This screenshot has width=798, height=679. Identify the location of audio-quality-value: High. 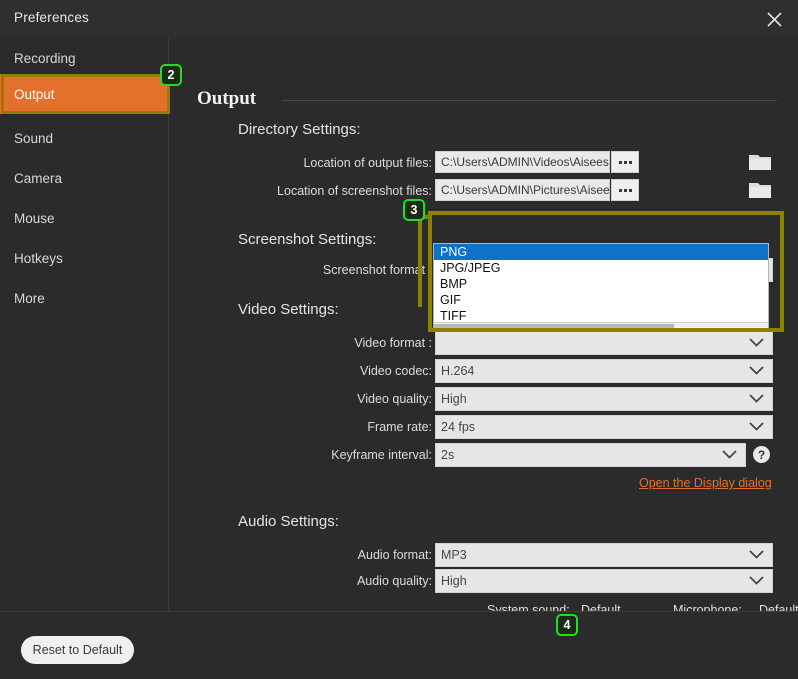
(454, 581).